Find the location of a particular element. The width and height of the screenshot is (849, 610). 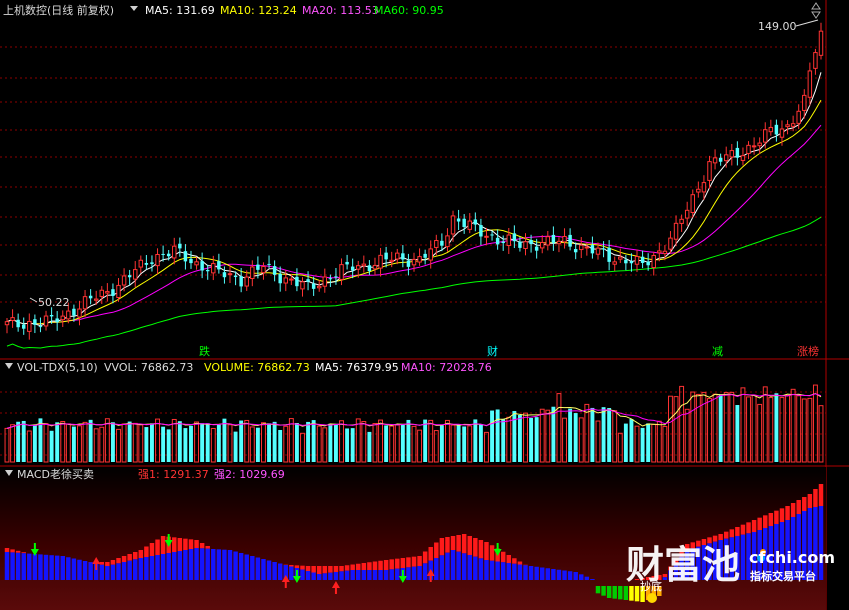

settings-icon is located at coordinates (816, 10).